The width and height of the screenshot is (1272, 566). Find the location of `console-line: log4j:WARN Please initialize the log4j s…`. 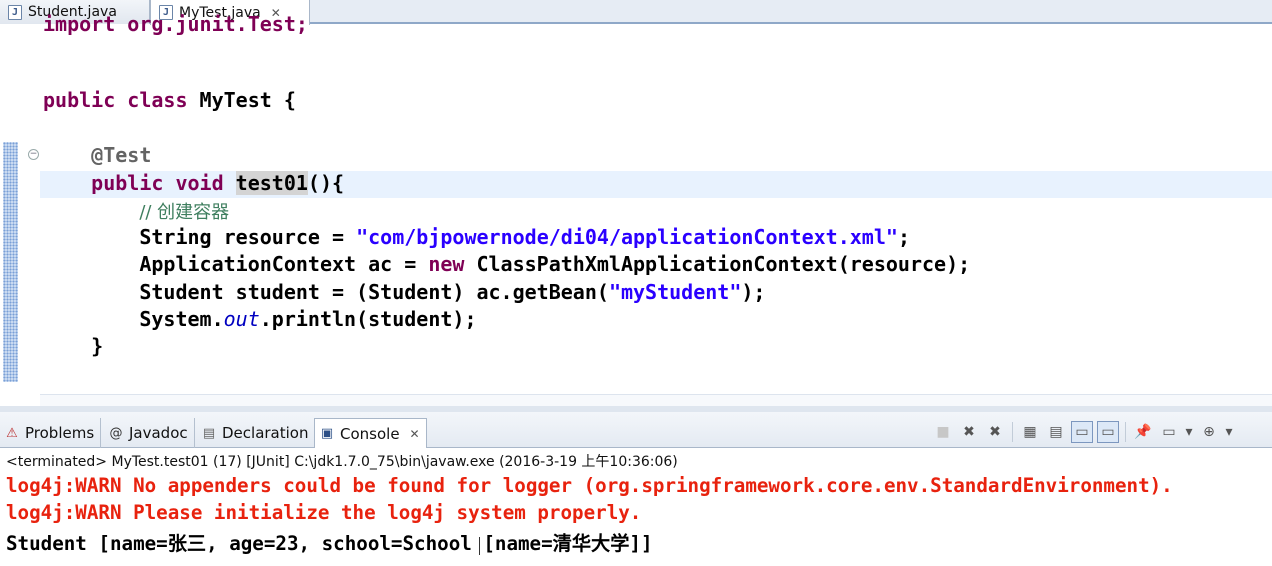

console-line: log4j:WARN Please initialize the log4j s… is located at coordinates (324, 512).